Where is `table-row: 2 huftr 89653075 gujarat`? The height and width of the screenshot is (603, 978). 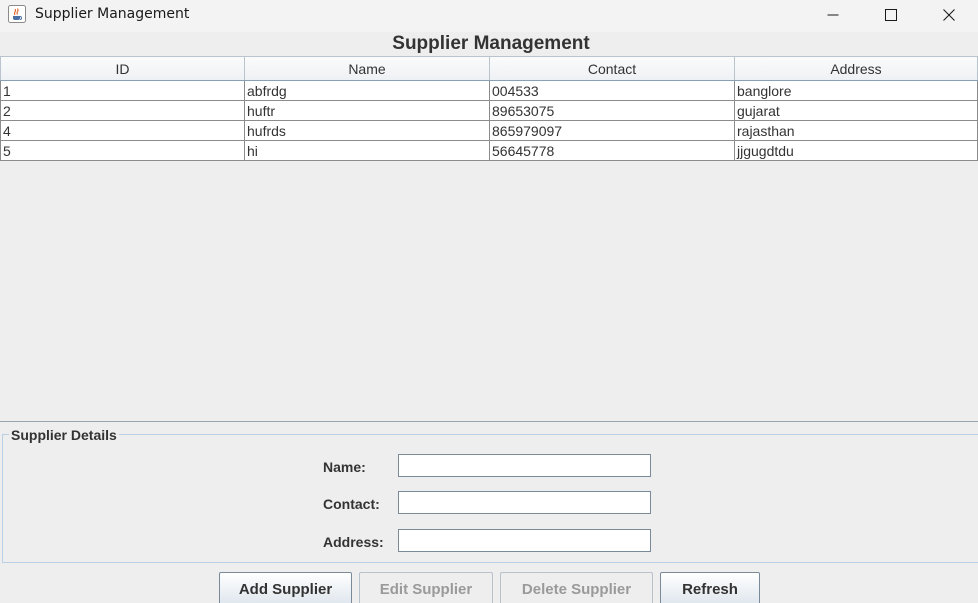 table-row: 2 huftr 89653075 gujarat is located at coordinates (489, 111).